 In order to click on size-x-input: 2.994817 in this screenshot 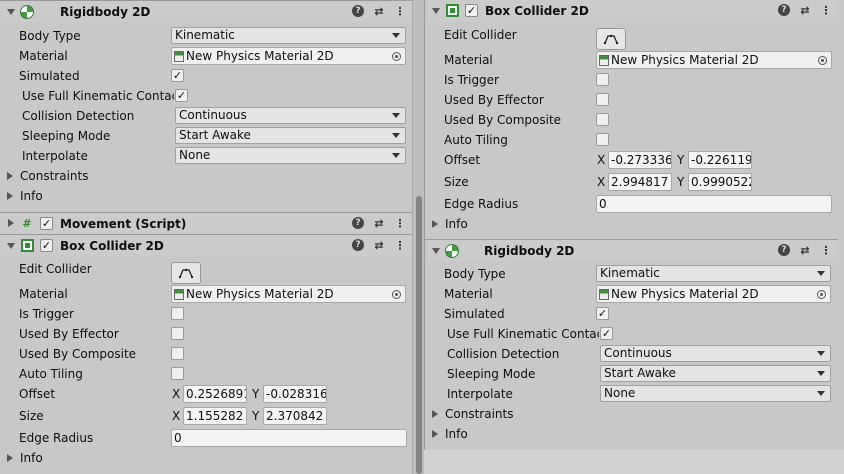, I will do `click(640, 182)`.